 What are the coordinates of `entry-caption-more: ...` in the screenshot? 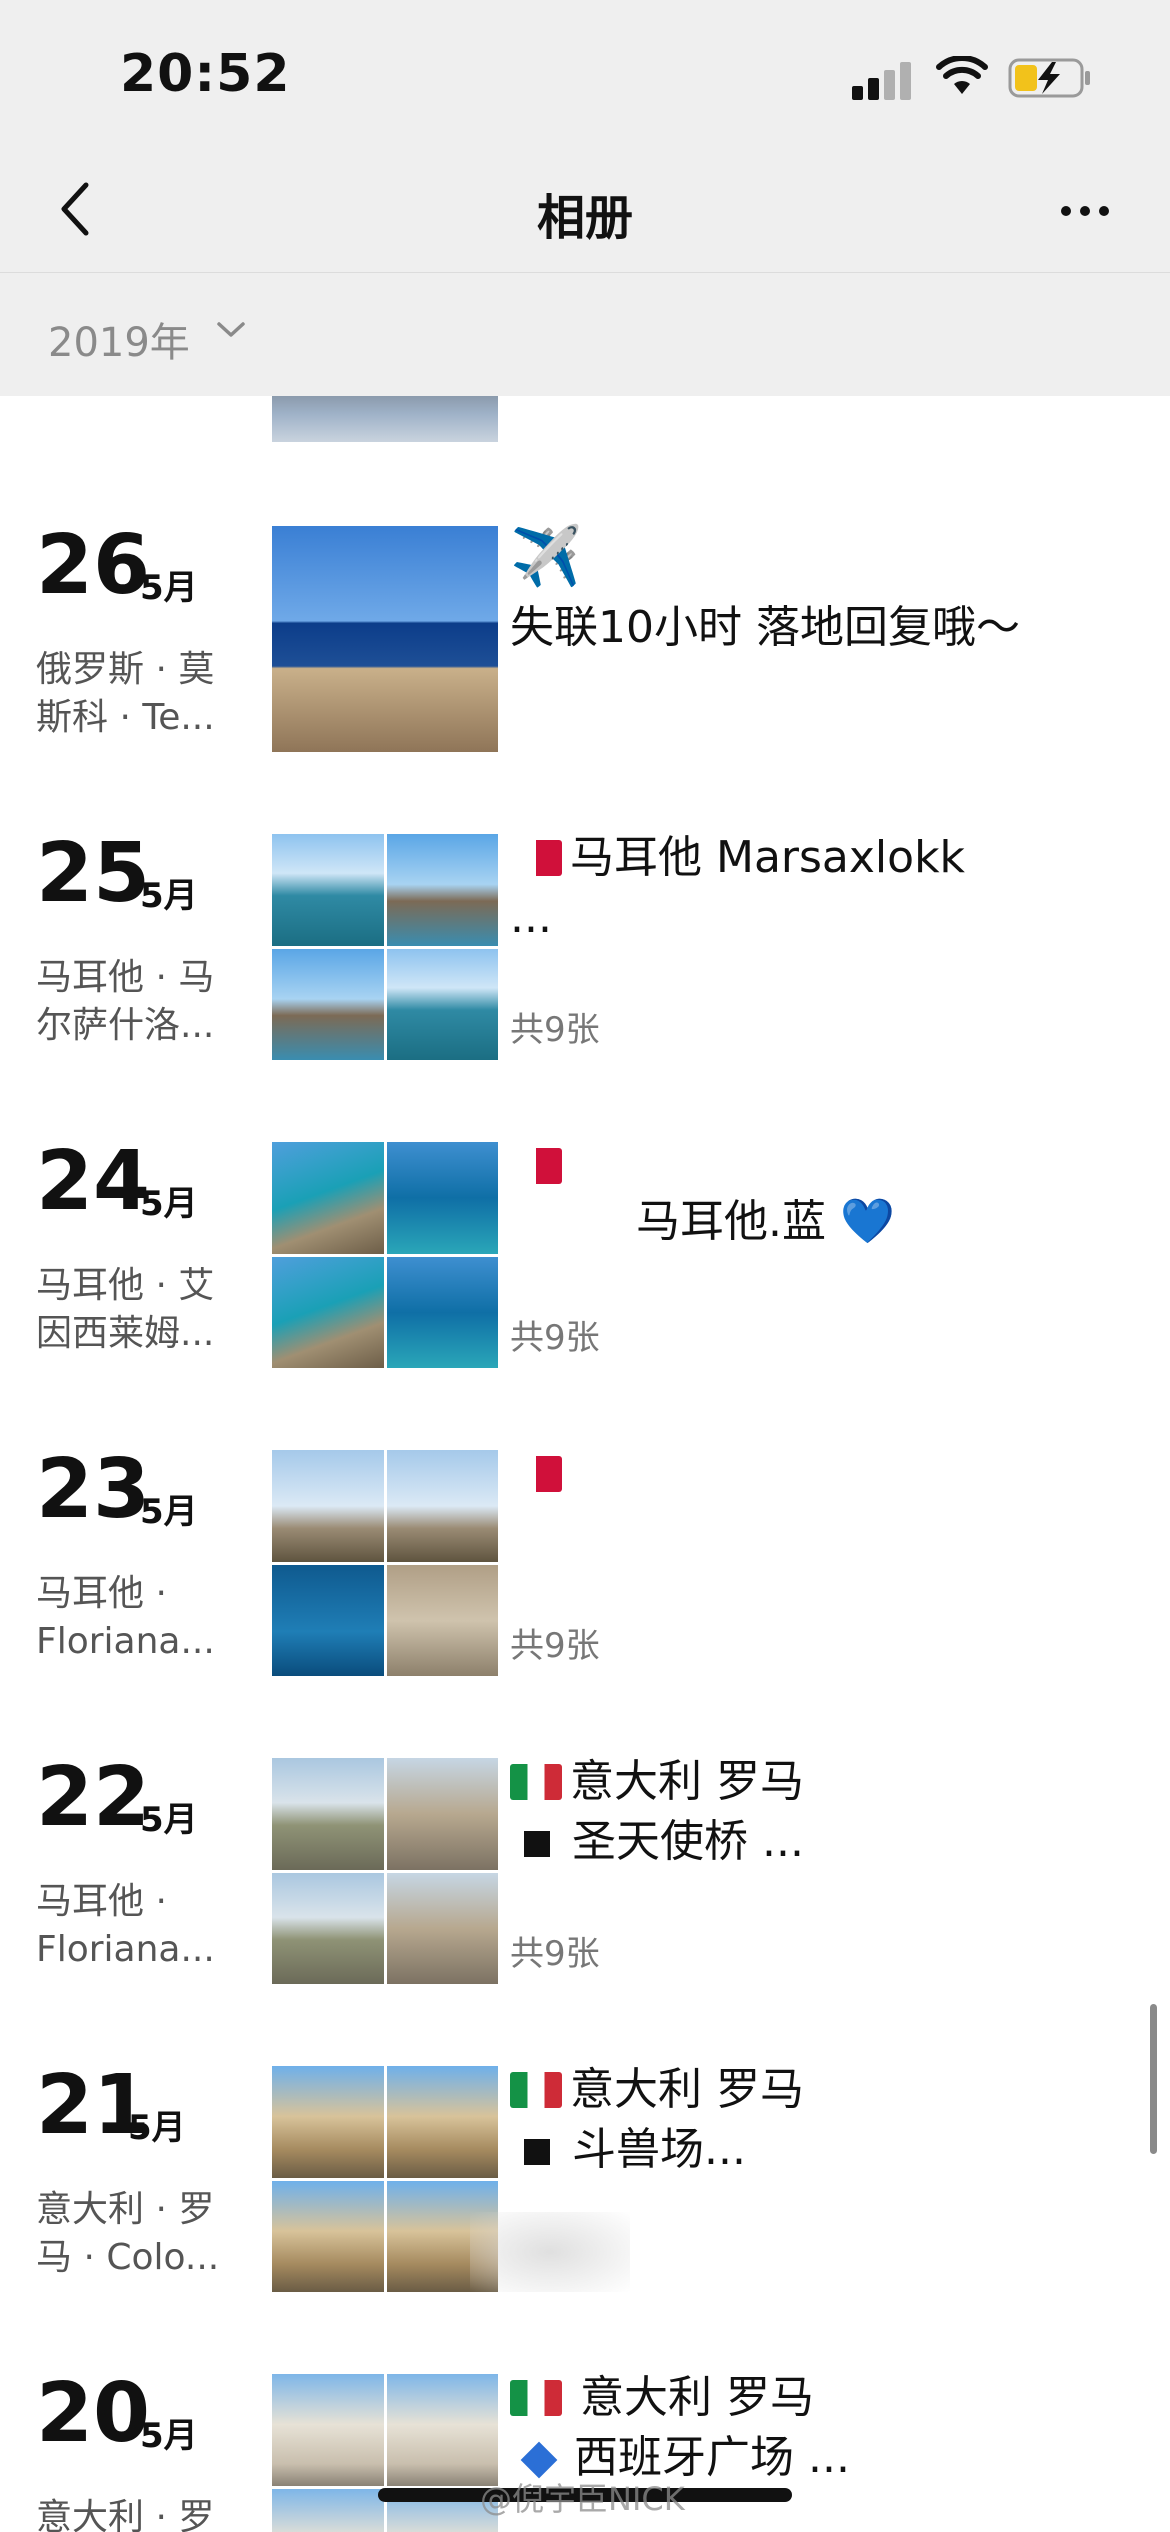 It's located at (531, 917).